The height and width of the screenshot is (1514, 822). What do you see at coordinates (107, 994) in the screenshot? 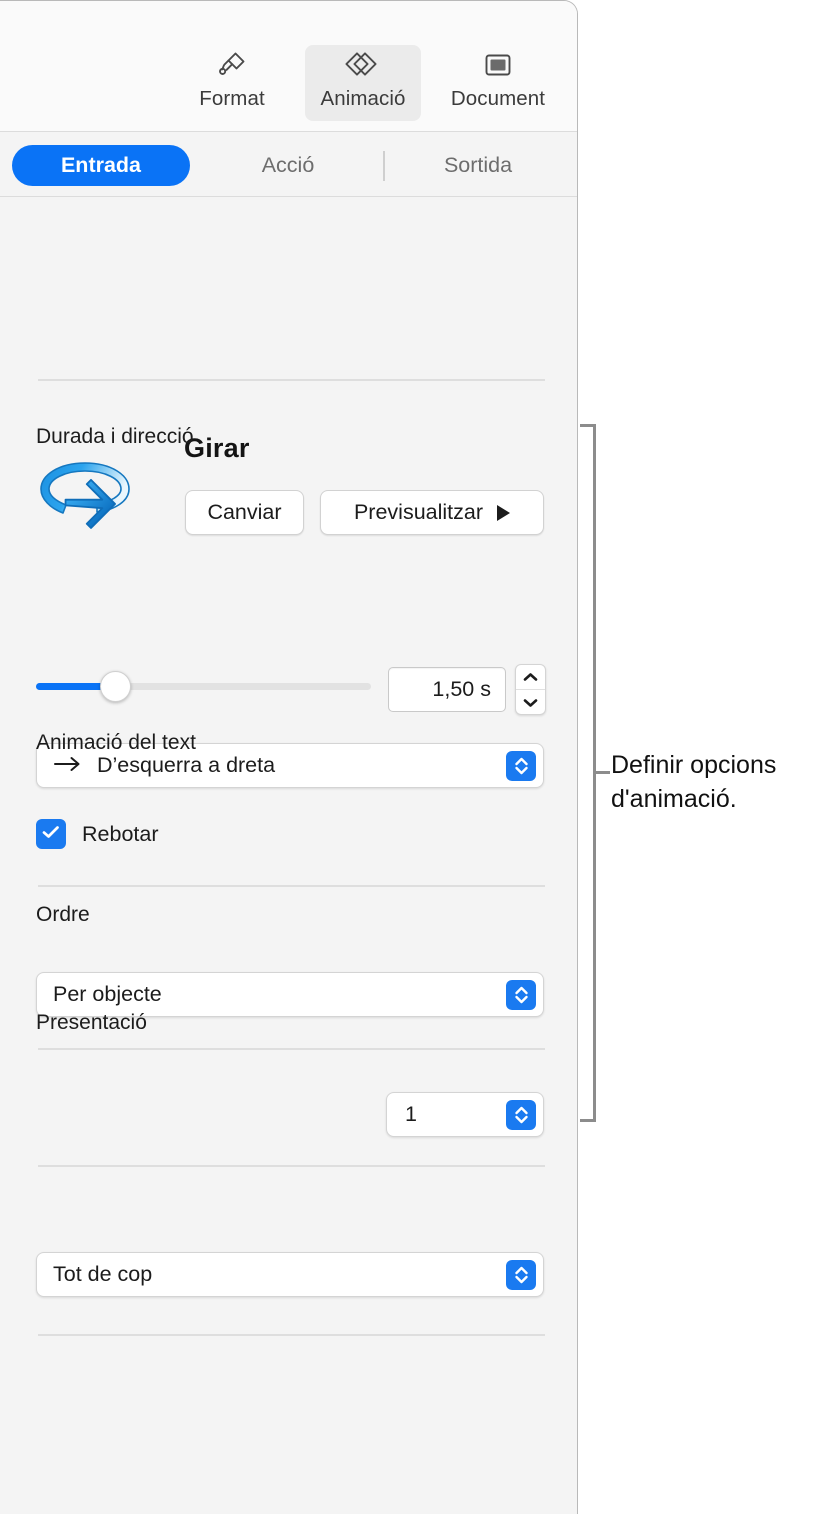
I see `text-animation-value: Per objecte` at bounding box center [107, 994].